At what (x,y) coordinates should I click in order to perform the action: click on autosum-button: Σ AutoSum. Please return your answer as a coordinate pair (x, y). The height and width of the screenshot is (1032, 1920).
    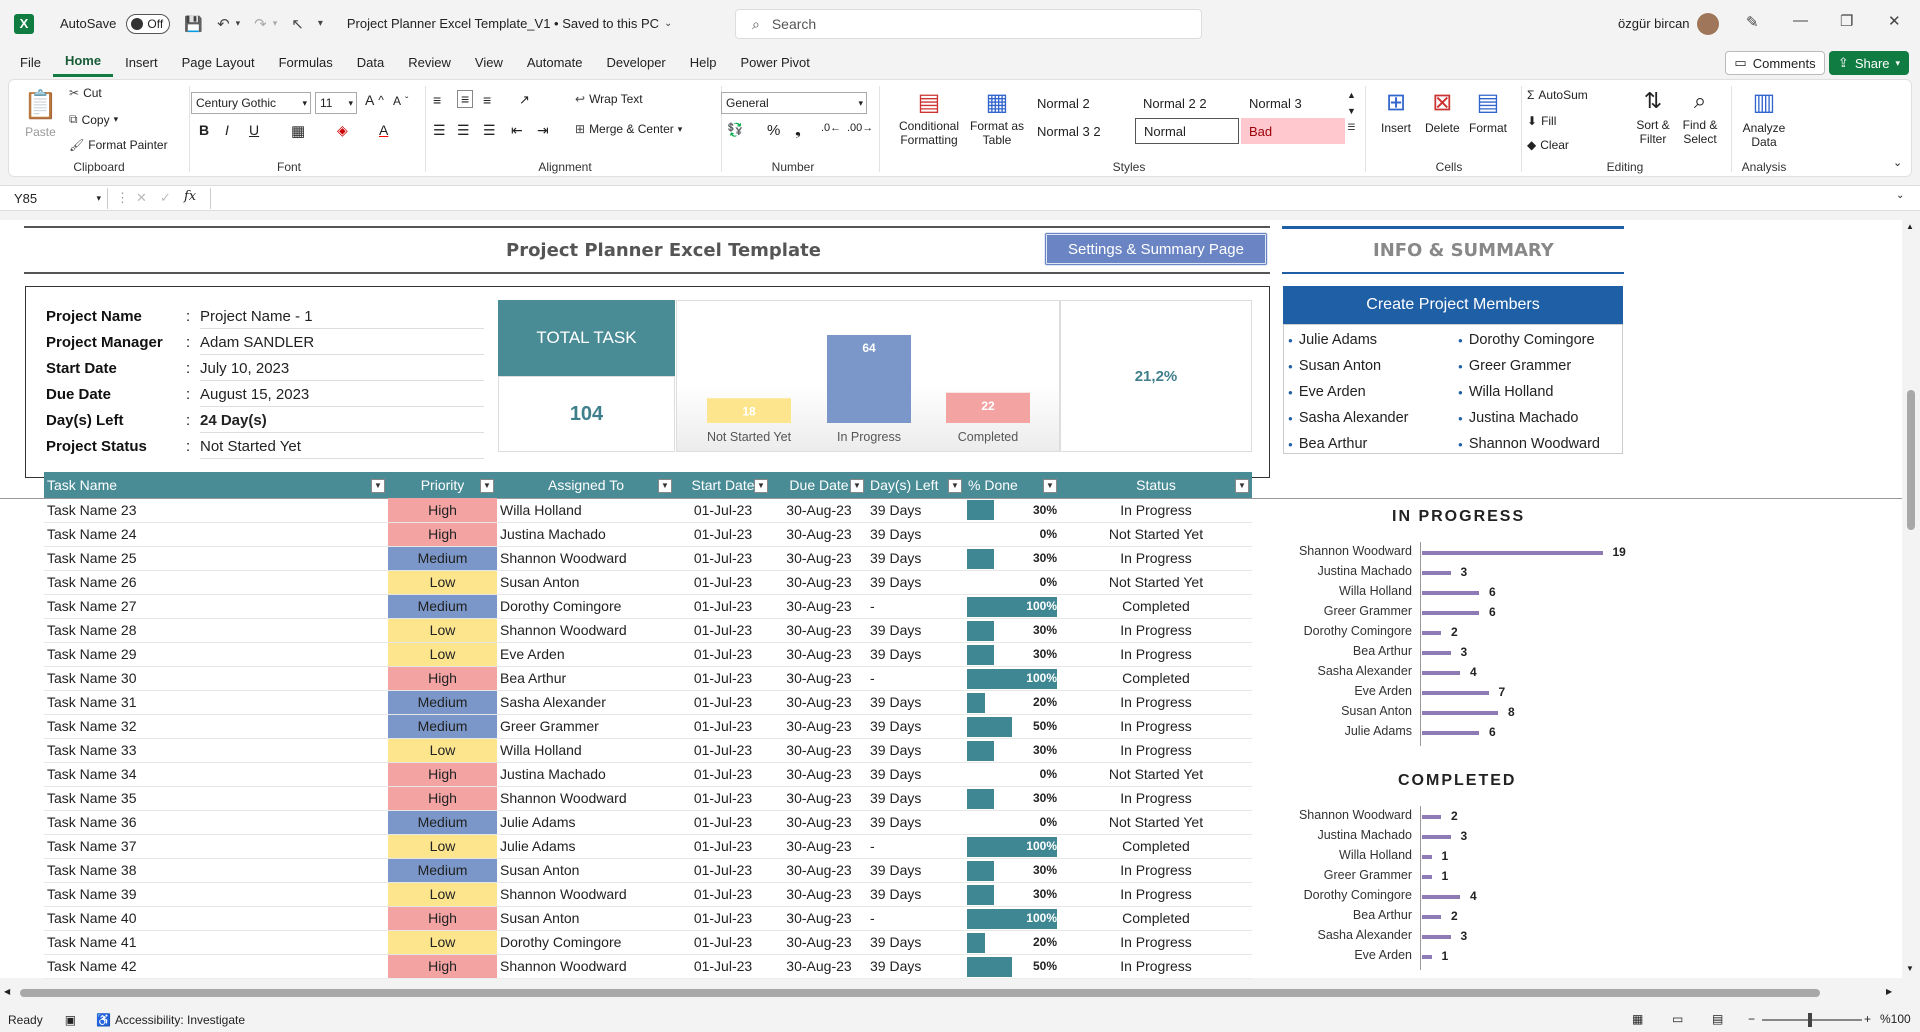
    Looking at the image, I should click on (1557, 95).